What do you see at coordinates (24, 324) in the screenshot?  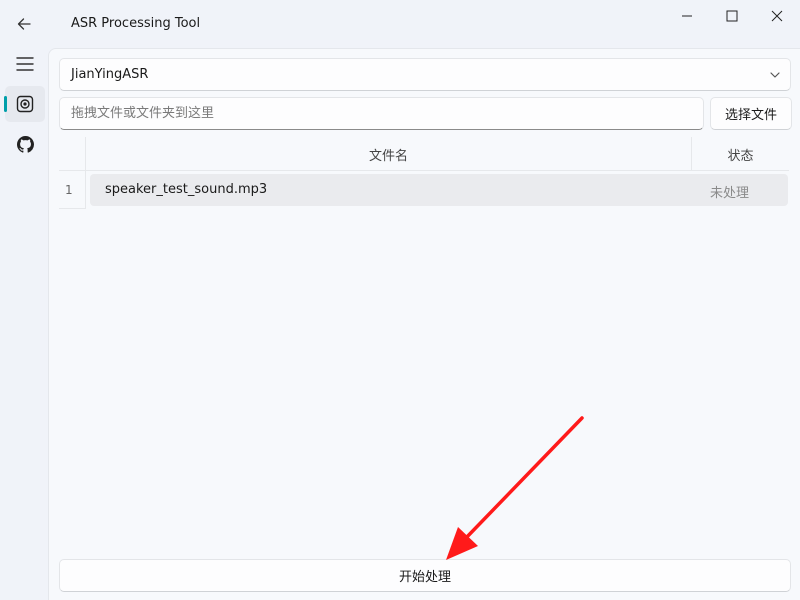 I see `navigation-sidebar` at bounding box center [24, 324].